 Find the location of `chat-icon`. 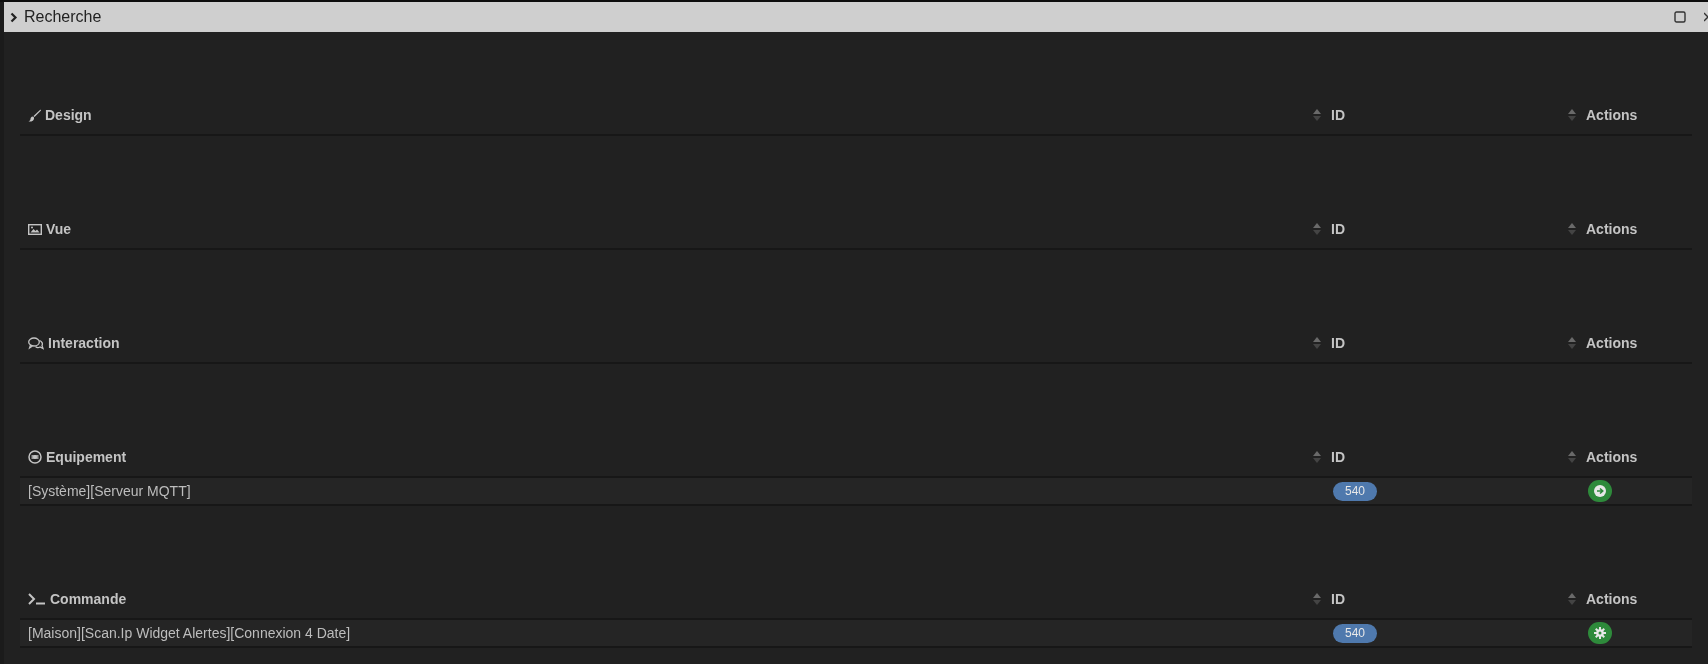

chat-icon is located at coordinates (36, 343).